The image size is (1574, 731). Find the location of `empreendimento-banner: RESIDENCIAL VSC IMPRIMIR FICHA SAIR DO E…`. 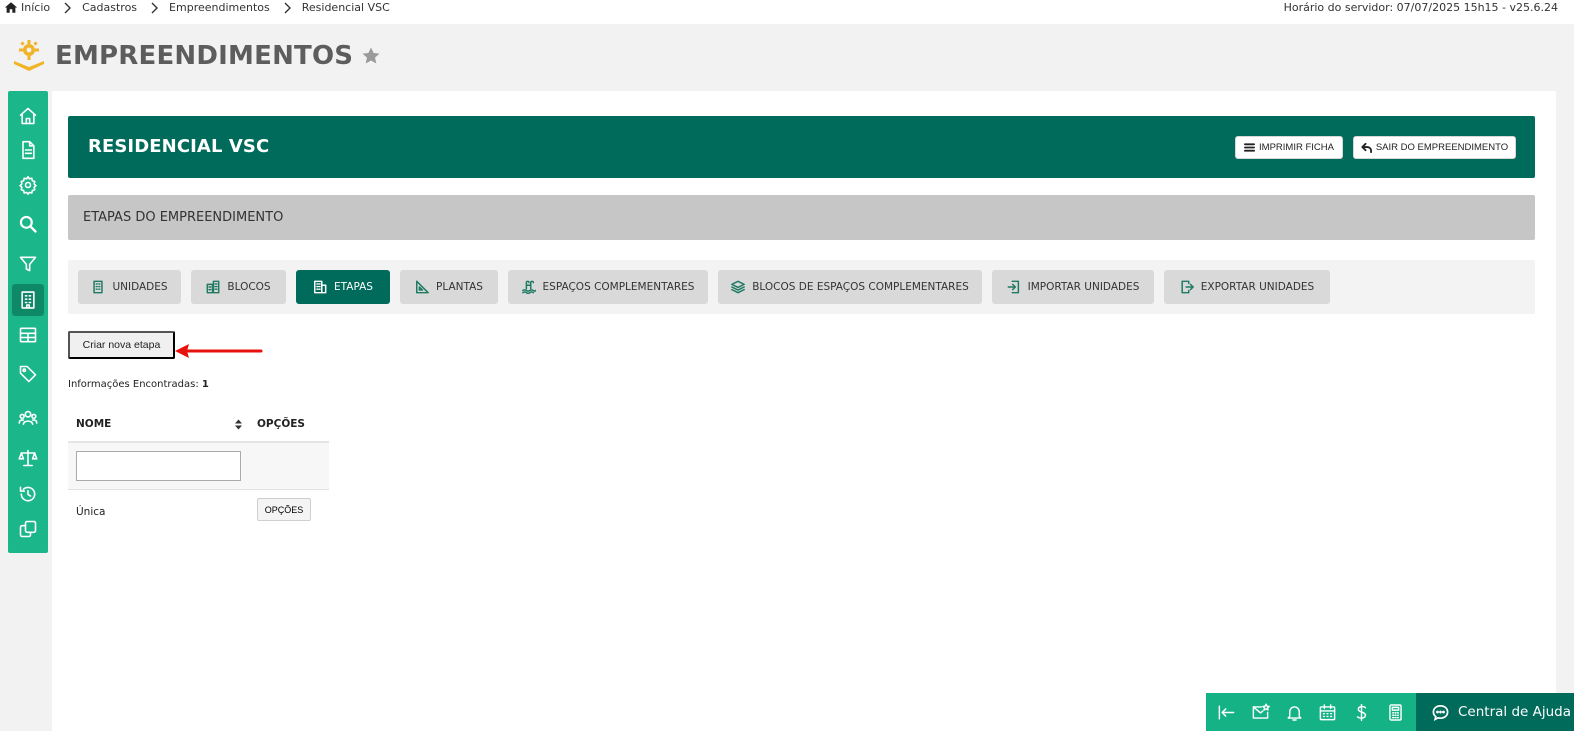

empreendimento-banner: RESIDENCIAL VSC IMPRIMIR FICHA SAIR DO E… is located at coordinates (801, 147).